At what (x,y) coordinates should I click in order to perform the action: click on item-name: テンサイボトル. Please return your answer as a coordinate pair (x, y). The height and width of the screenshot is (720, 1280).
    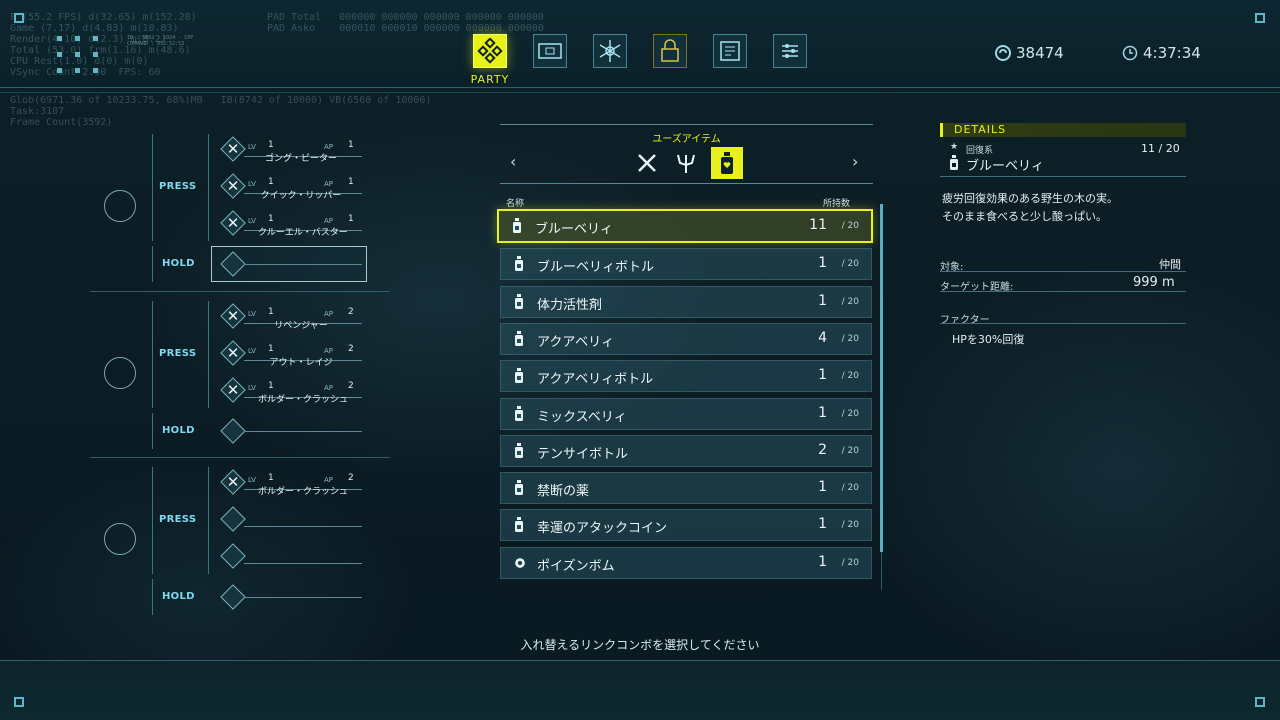
    Looking at the image, I should click on (583, 454).